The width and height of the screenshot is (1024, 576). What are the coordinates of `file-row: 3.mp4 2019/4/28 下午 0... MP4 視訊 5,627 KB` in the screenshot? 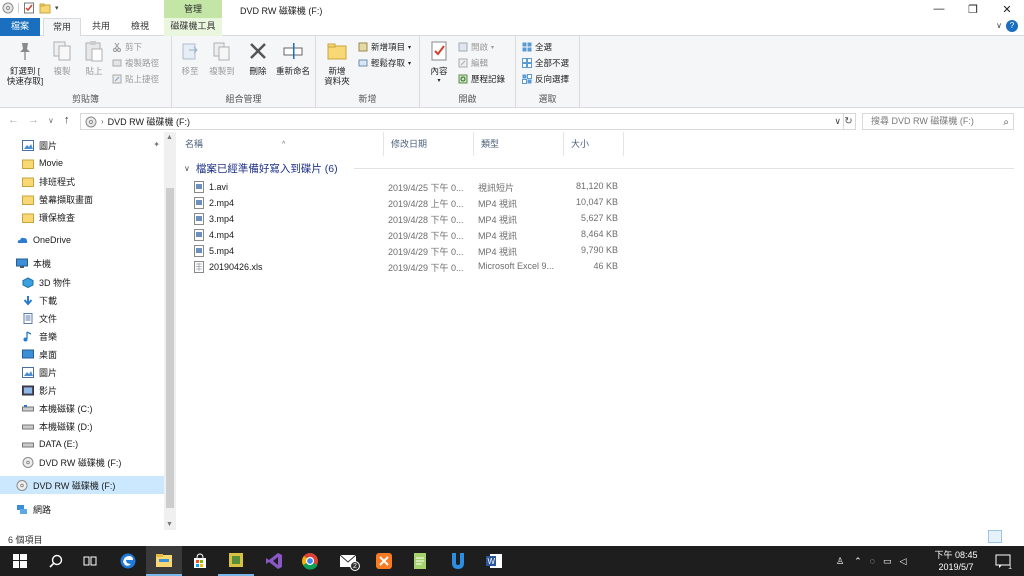 It's located at (601, 219).